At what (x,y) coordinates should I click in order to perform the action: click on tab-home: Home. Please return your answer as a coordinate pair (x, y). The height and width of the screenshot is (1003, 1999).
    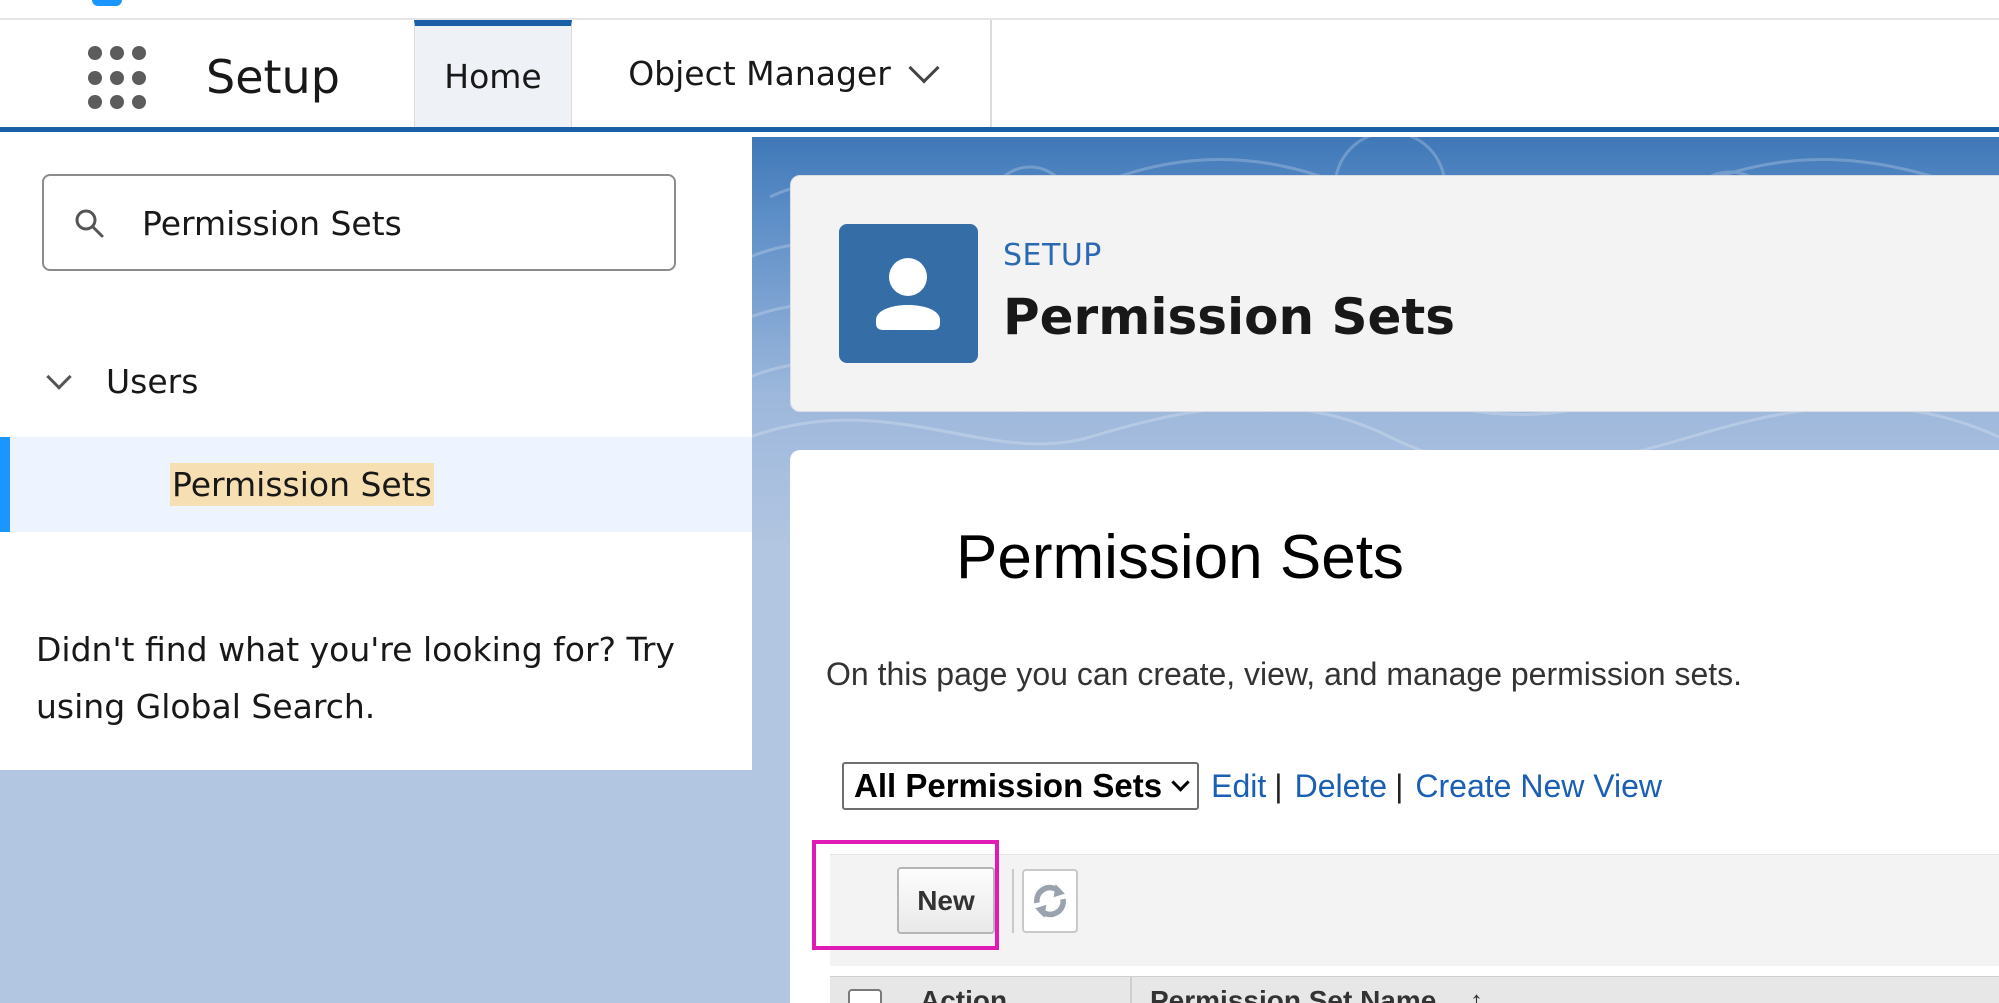
    Looking at the image, I should click on (493, 73).